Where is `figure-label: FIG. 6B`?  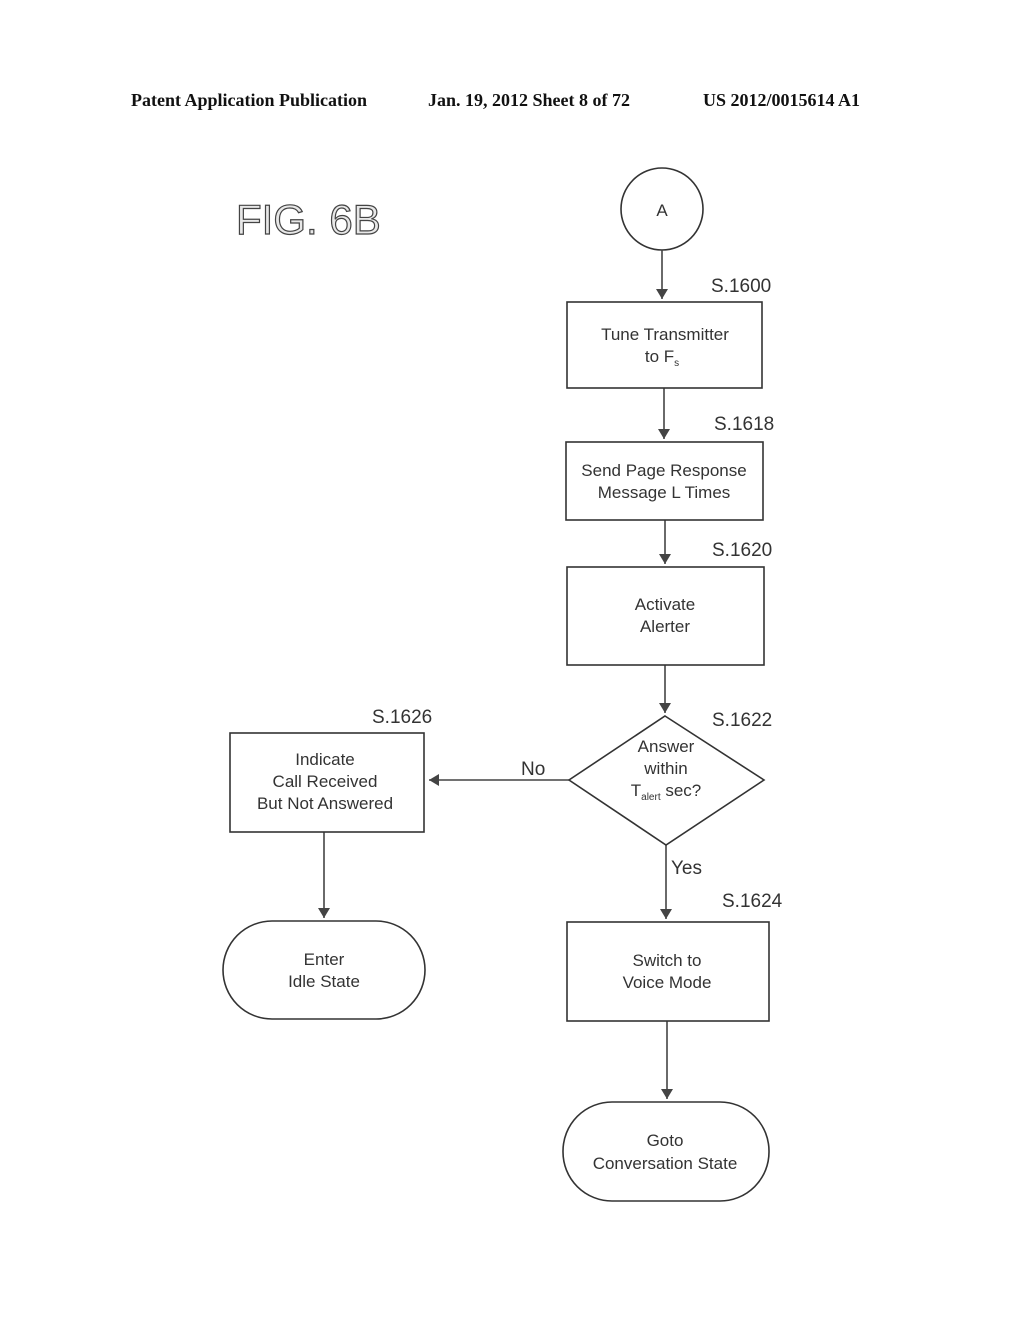 figure-label: FIG. 6B is located at coordinates (308, 219).